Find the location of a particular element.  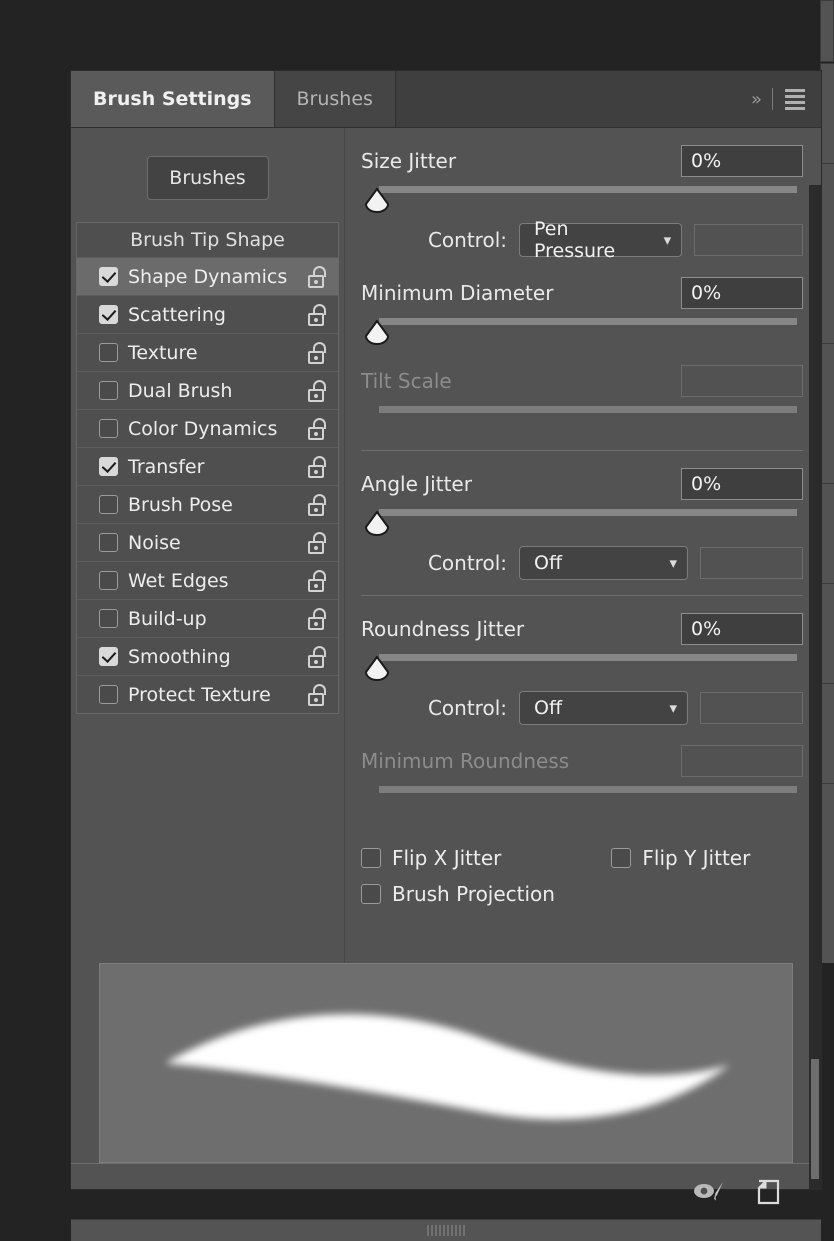

flip-y-jitter-checkbox: Flip Y Jitter is located at coordinates (680, 858).